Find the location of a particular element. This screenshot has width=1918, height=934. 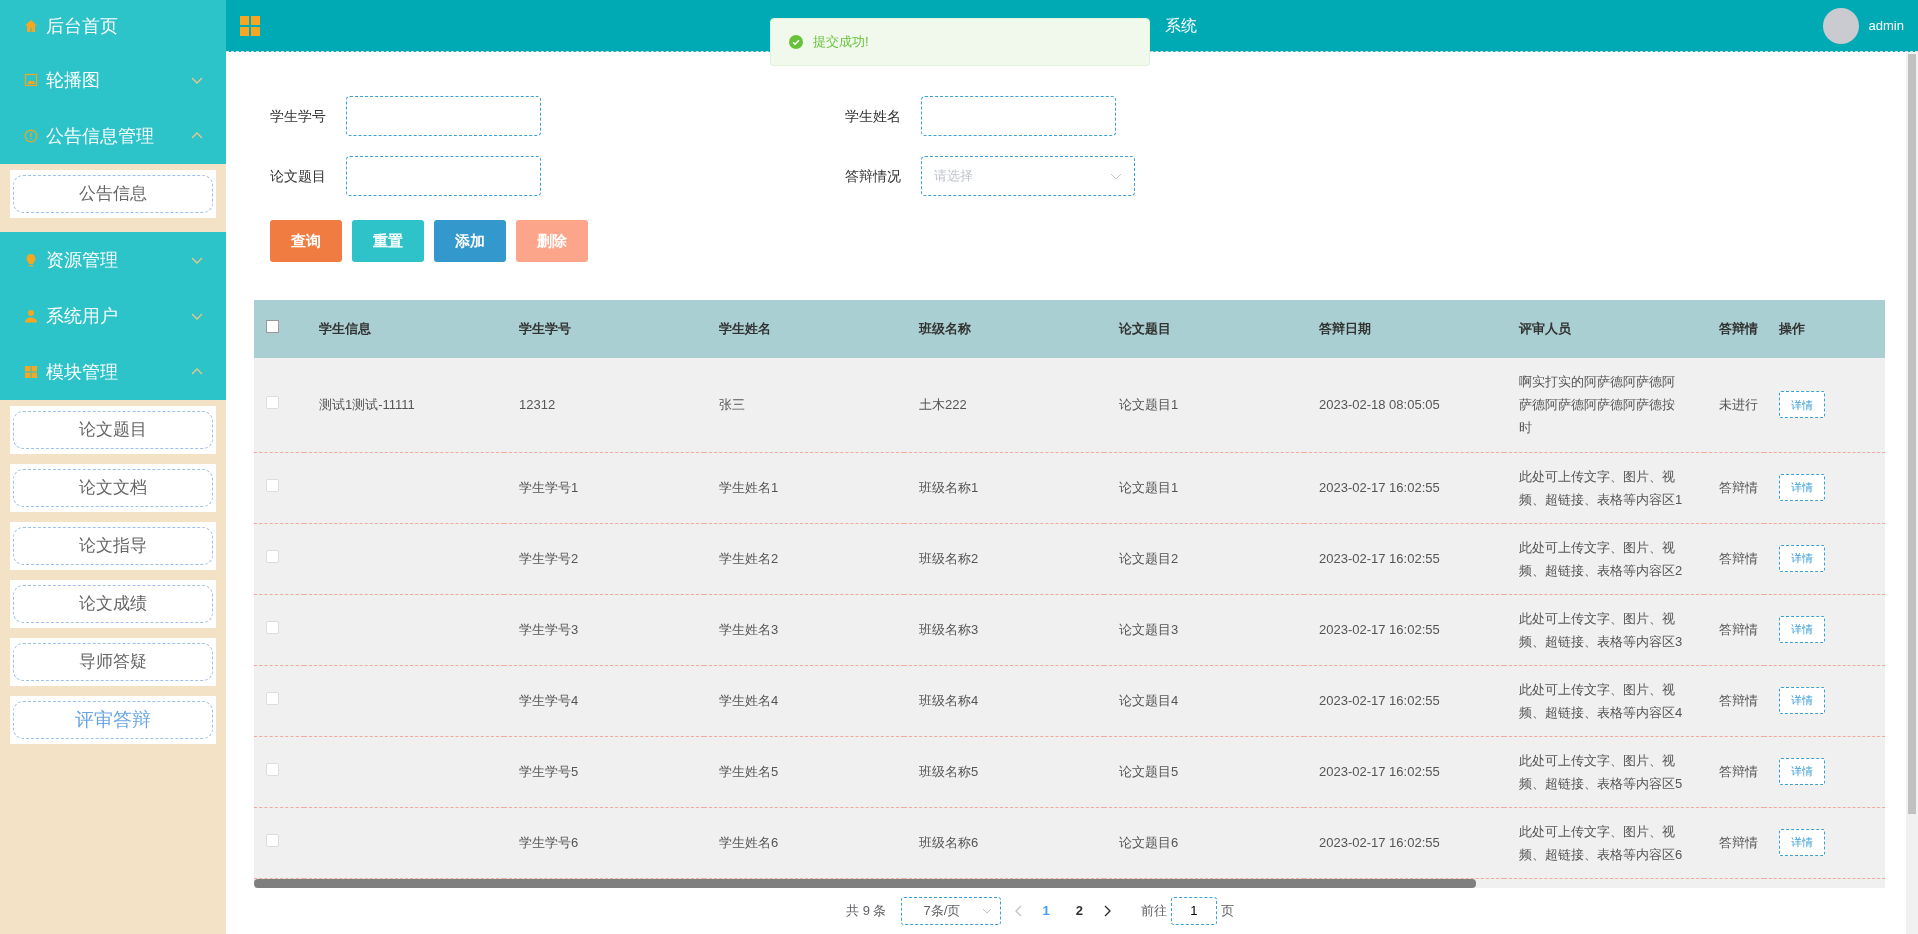

table-cell: 班级名称3 is located at coordinates (949, 629).